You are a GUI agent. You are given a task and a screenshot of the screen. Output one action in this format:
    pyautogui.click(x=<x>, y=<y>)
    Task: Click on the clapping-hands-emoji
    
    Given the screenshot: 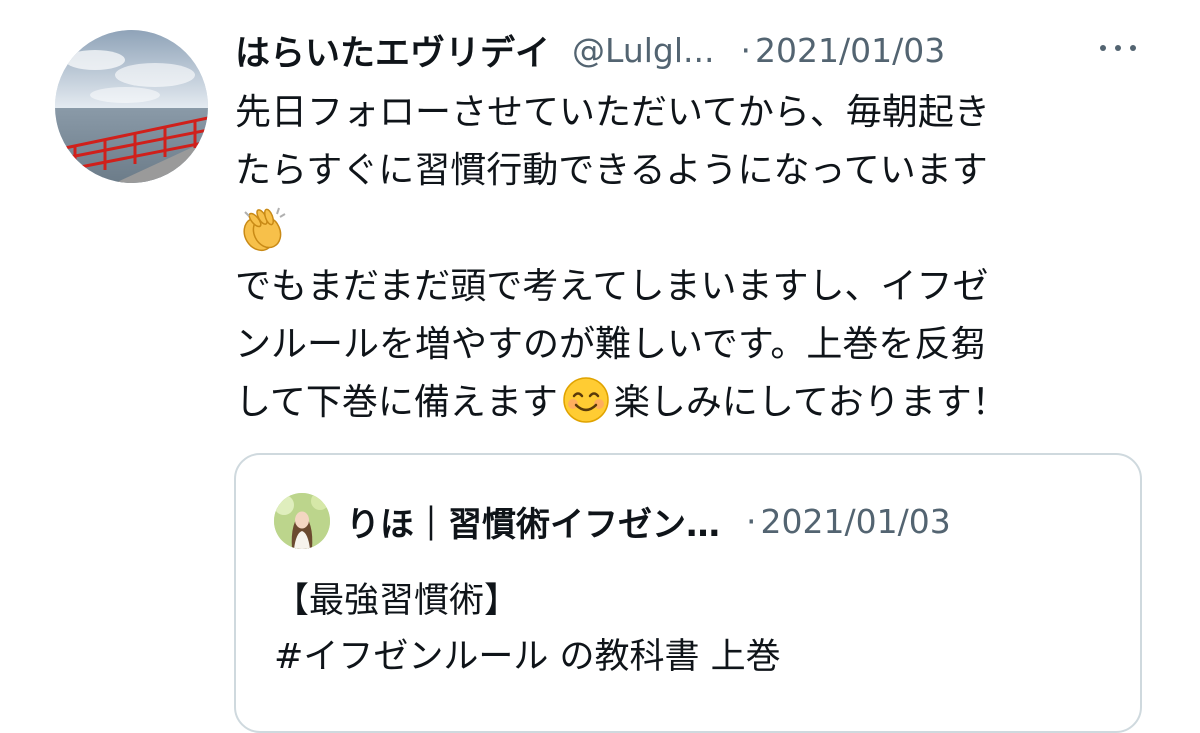 What is the action you would take?
    pyautogui.click(x=264, y=229)
    